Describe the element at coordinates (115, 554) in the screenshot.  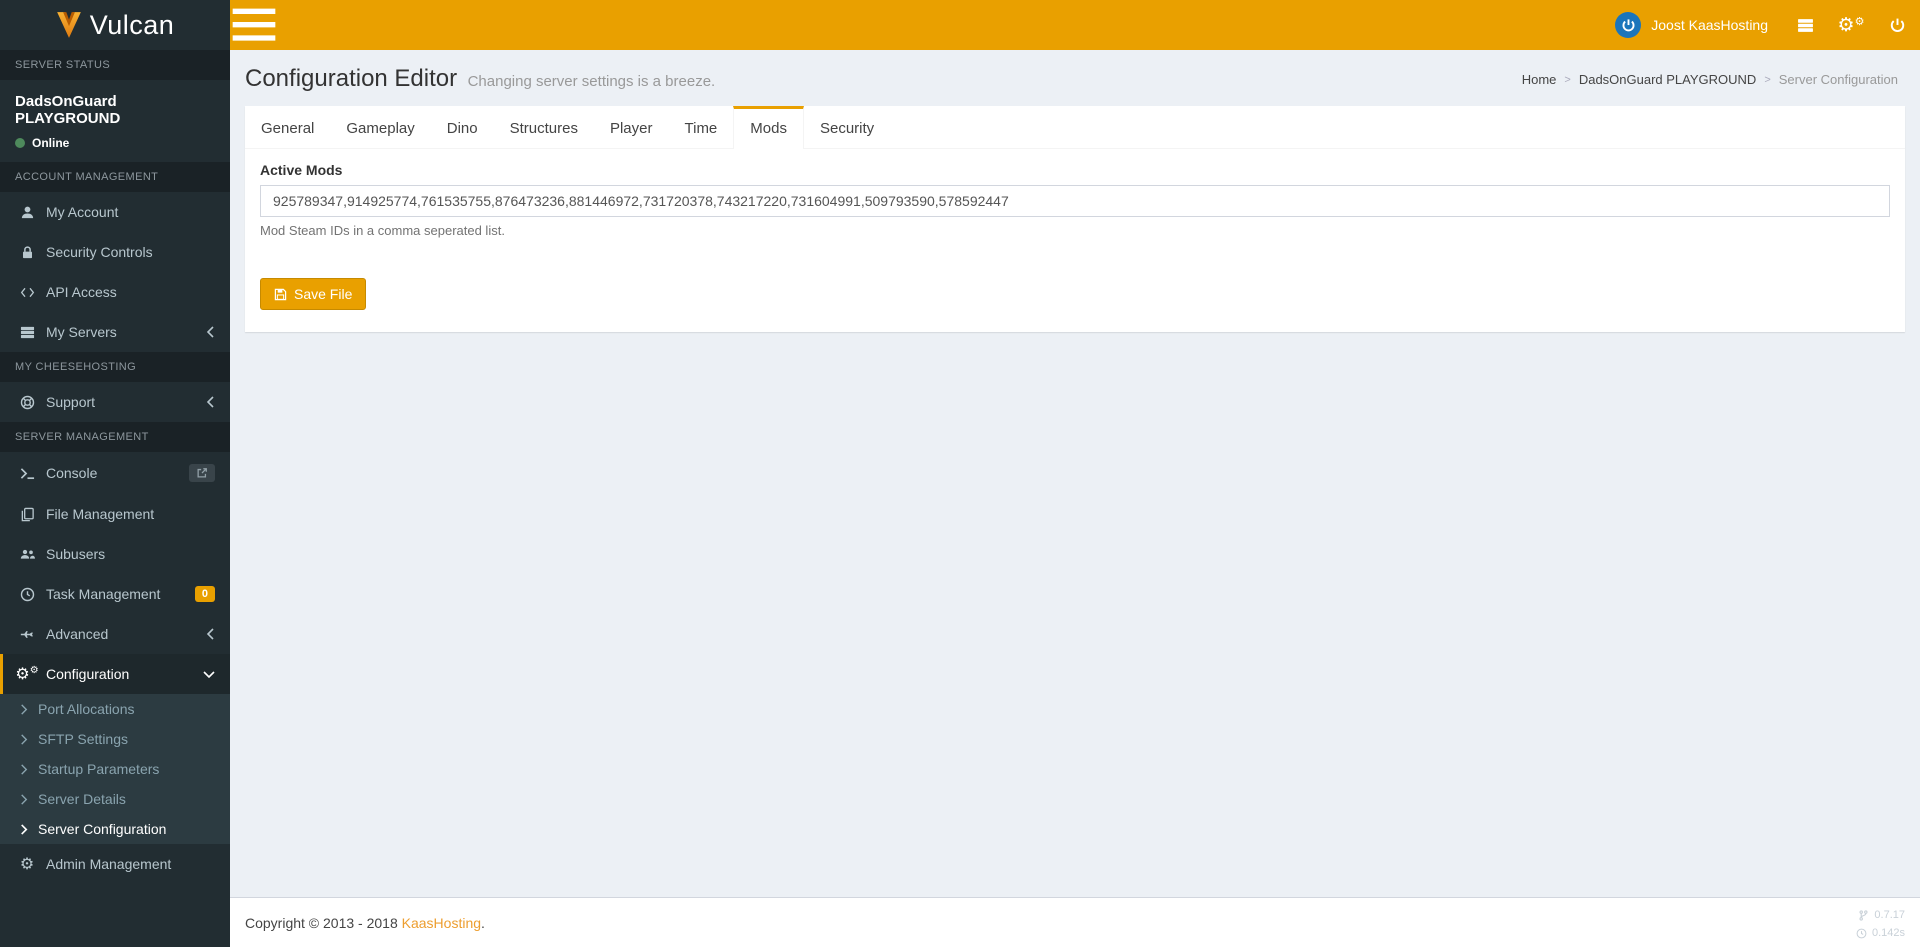
I see `sidebar-item-subusers: Subusers` at that location.